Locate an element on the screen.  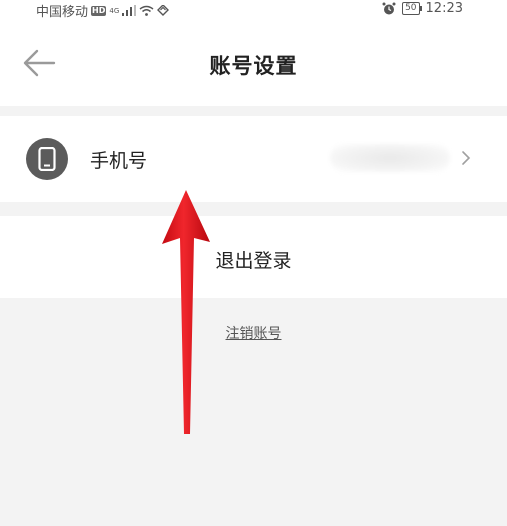
status-bar: 中国移动 HD 4G 50 12:23 is located at coordinates (253, 11).